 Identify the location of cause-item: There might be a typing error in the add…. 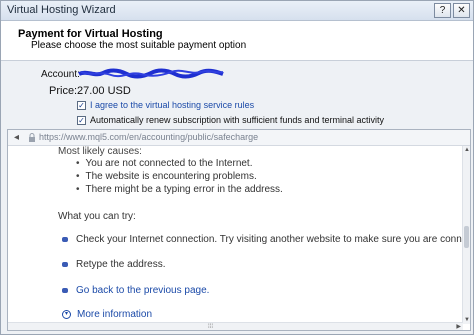
(179, 189).